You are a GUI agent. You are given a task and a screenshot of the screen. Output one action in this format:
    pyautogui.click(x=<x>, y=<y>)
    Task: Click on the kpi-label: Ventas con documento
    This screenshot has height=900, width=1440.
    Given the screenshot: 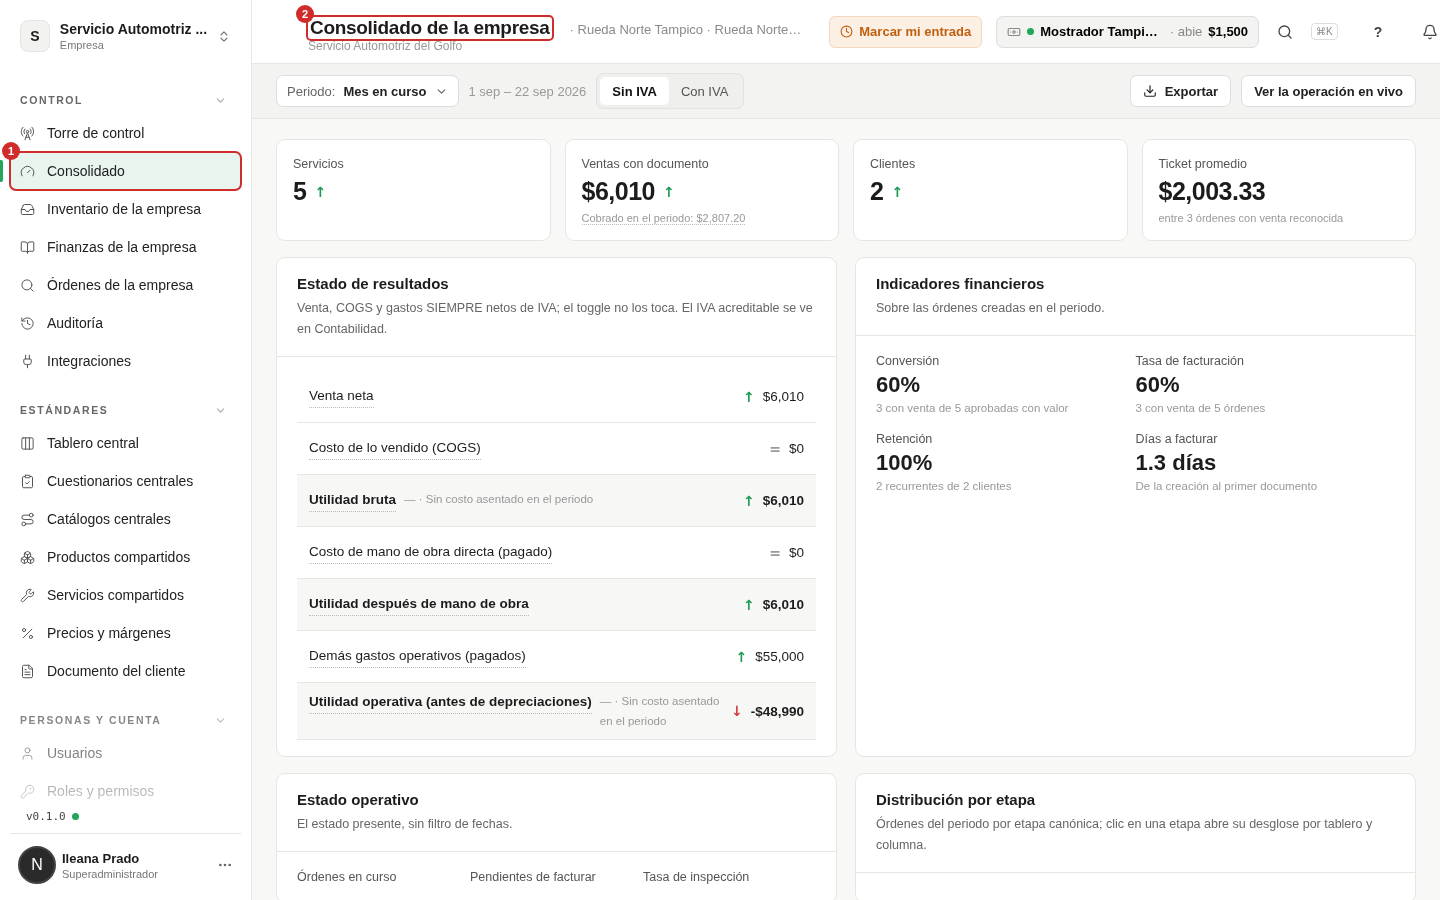 What is the action you would take?
    pyautogui.click(x=645, y=164)
    